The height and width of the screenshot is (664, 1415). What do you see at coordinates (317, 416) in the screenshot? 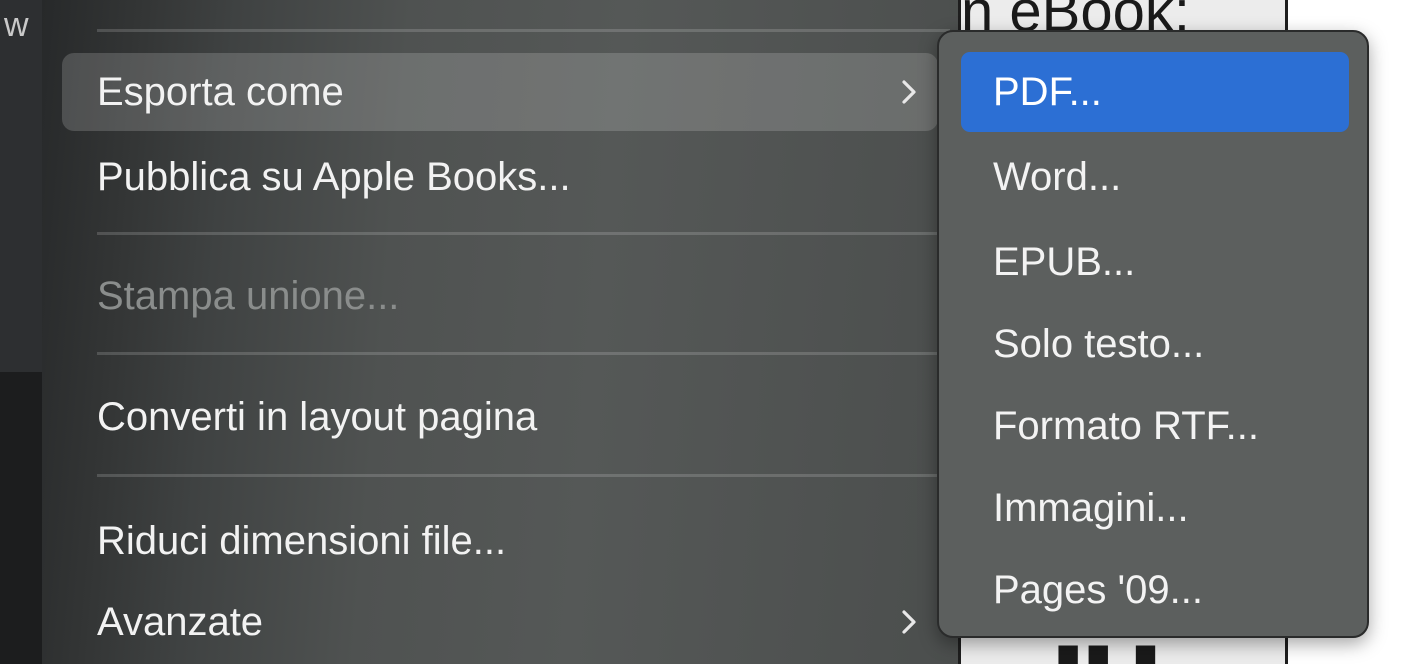
I see `menu-item-label: Converti in layout pagina` at bounding box center [317, 416].